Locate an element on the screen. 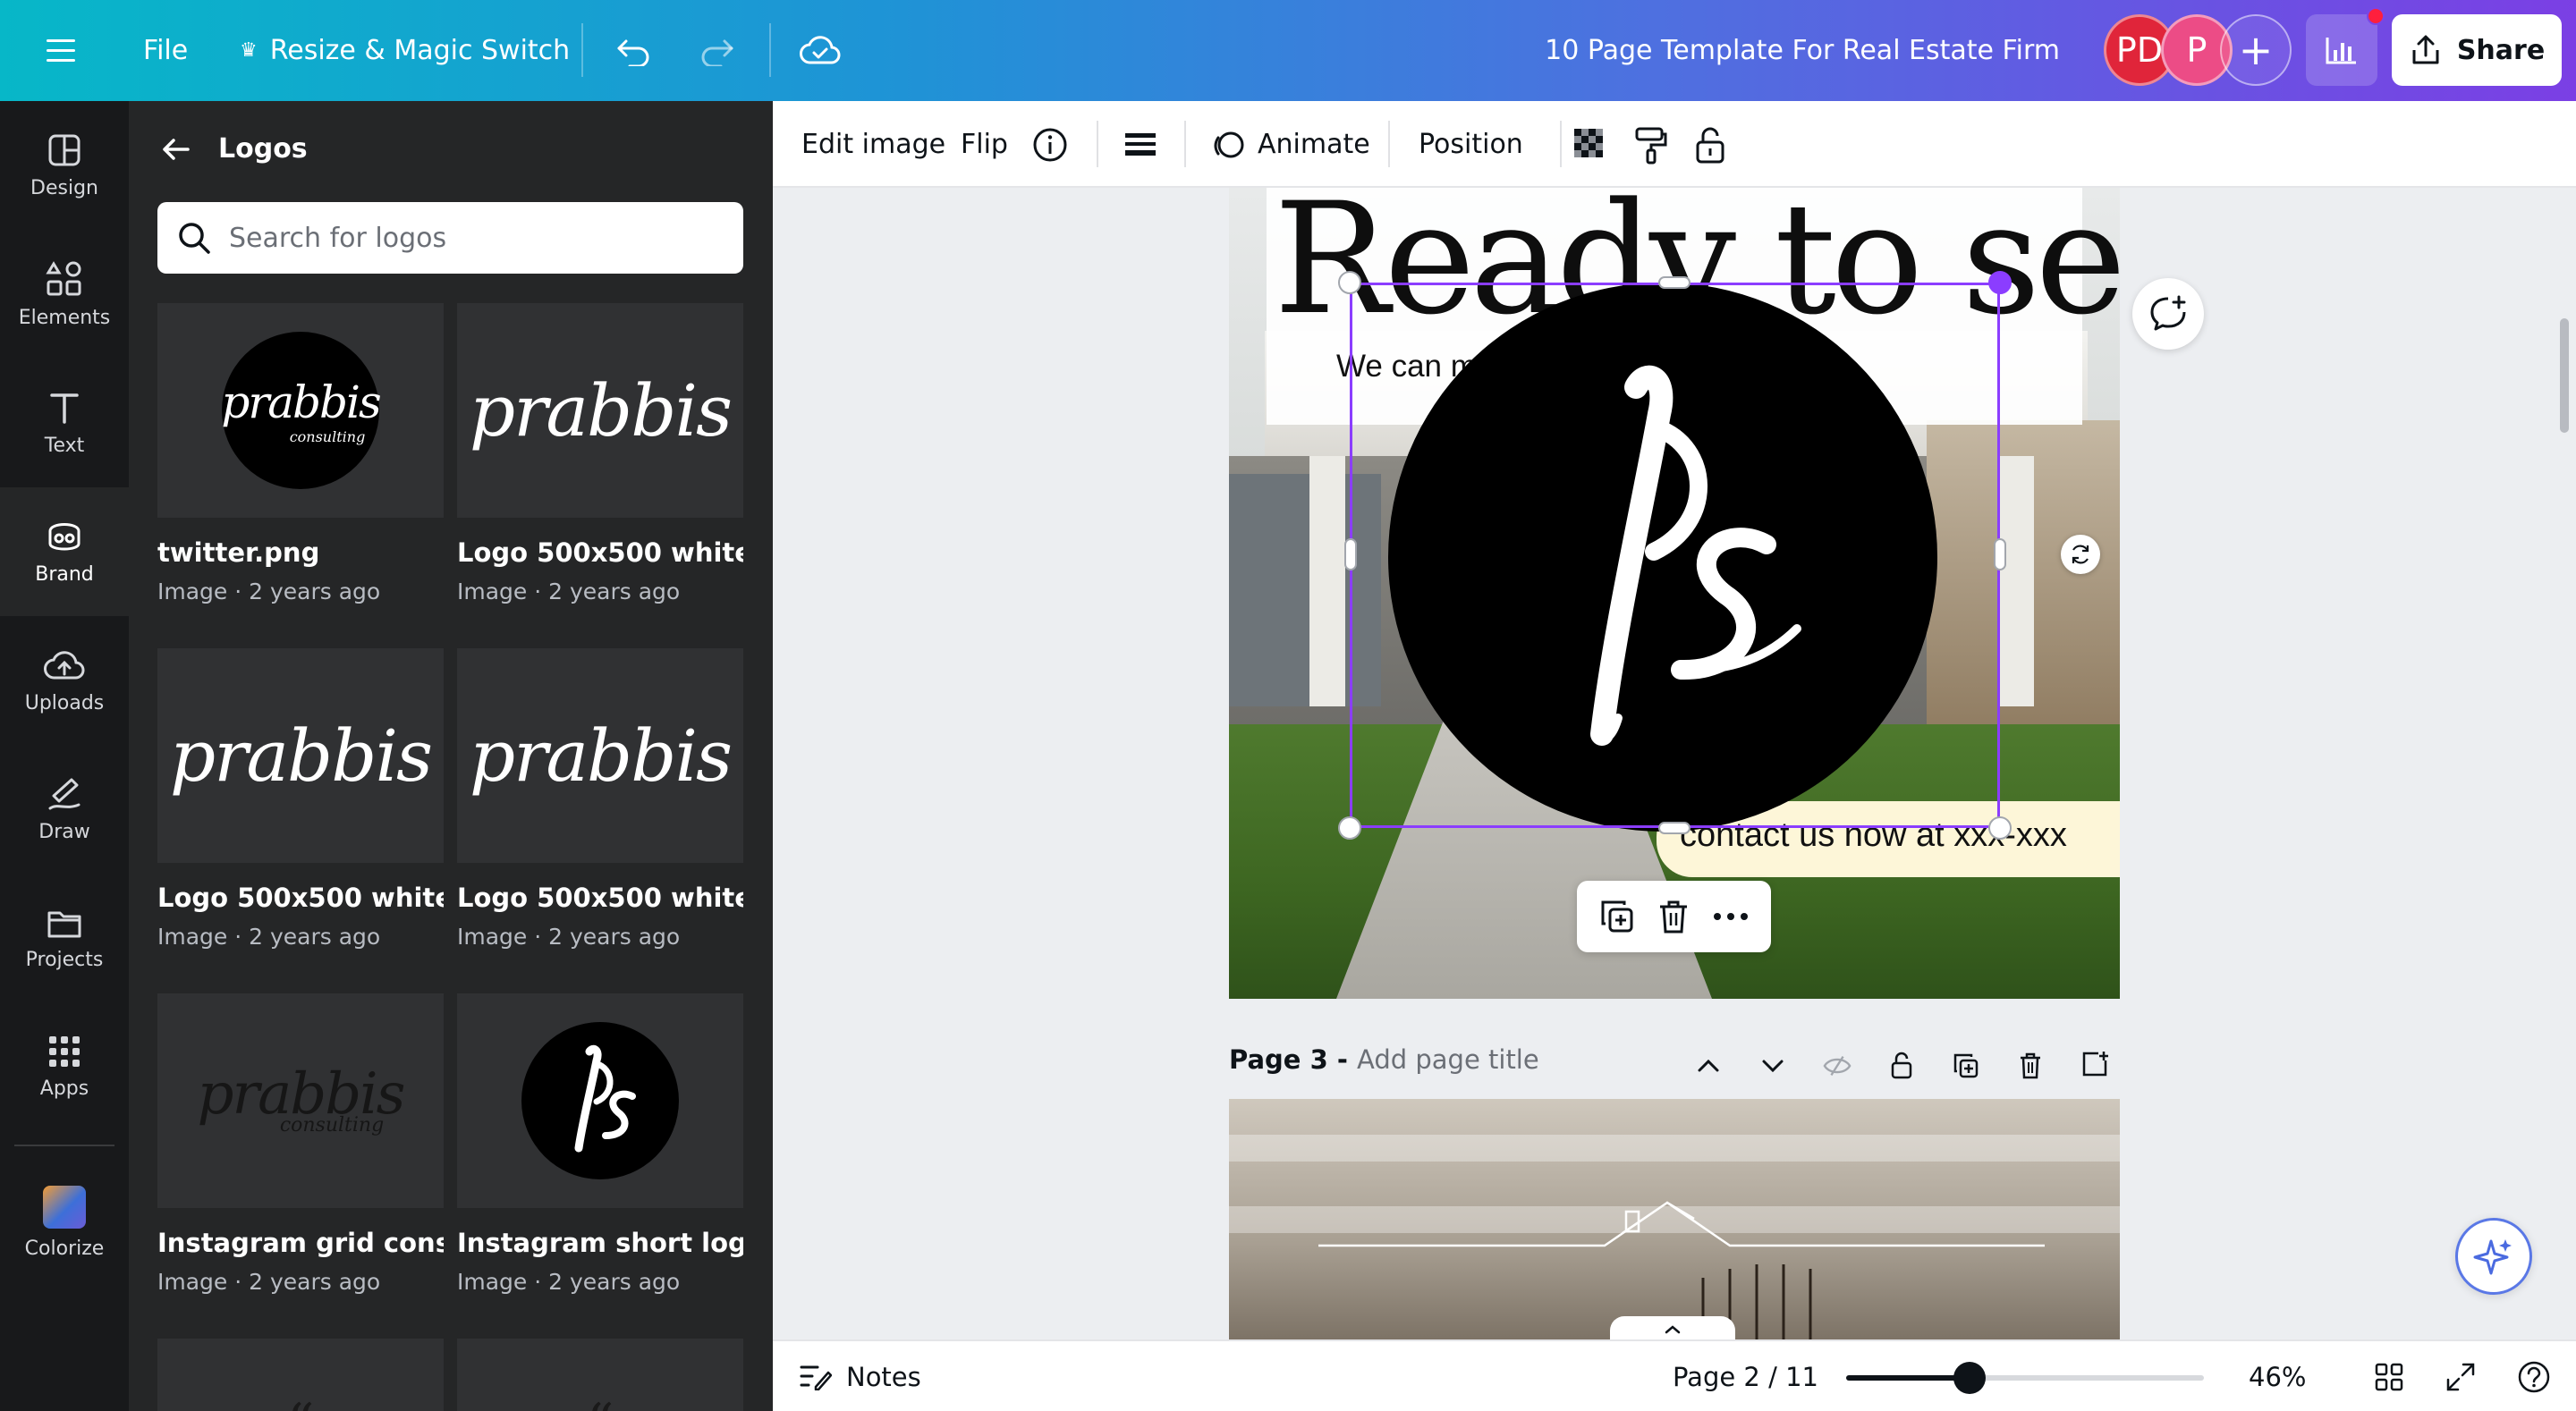  help-icon is located at coordinates (2534, 1377).